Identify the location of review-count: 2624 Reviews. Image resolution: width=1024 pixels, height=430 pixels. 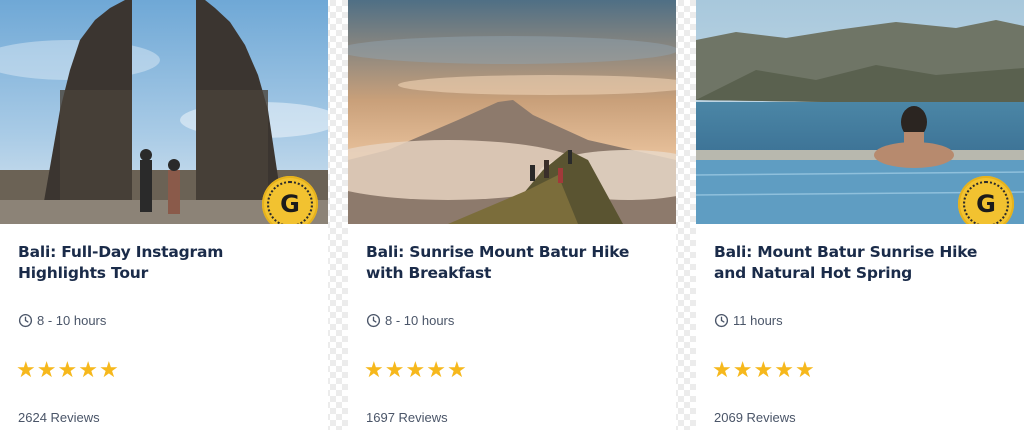
(59, 417).